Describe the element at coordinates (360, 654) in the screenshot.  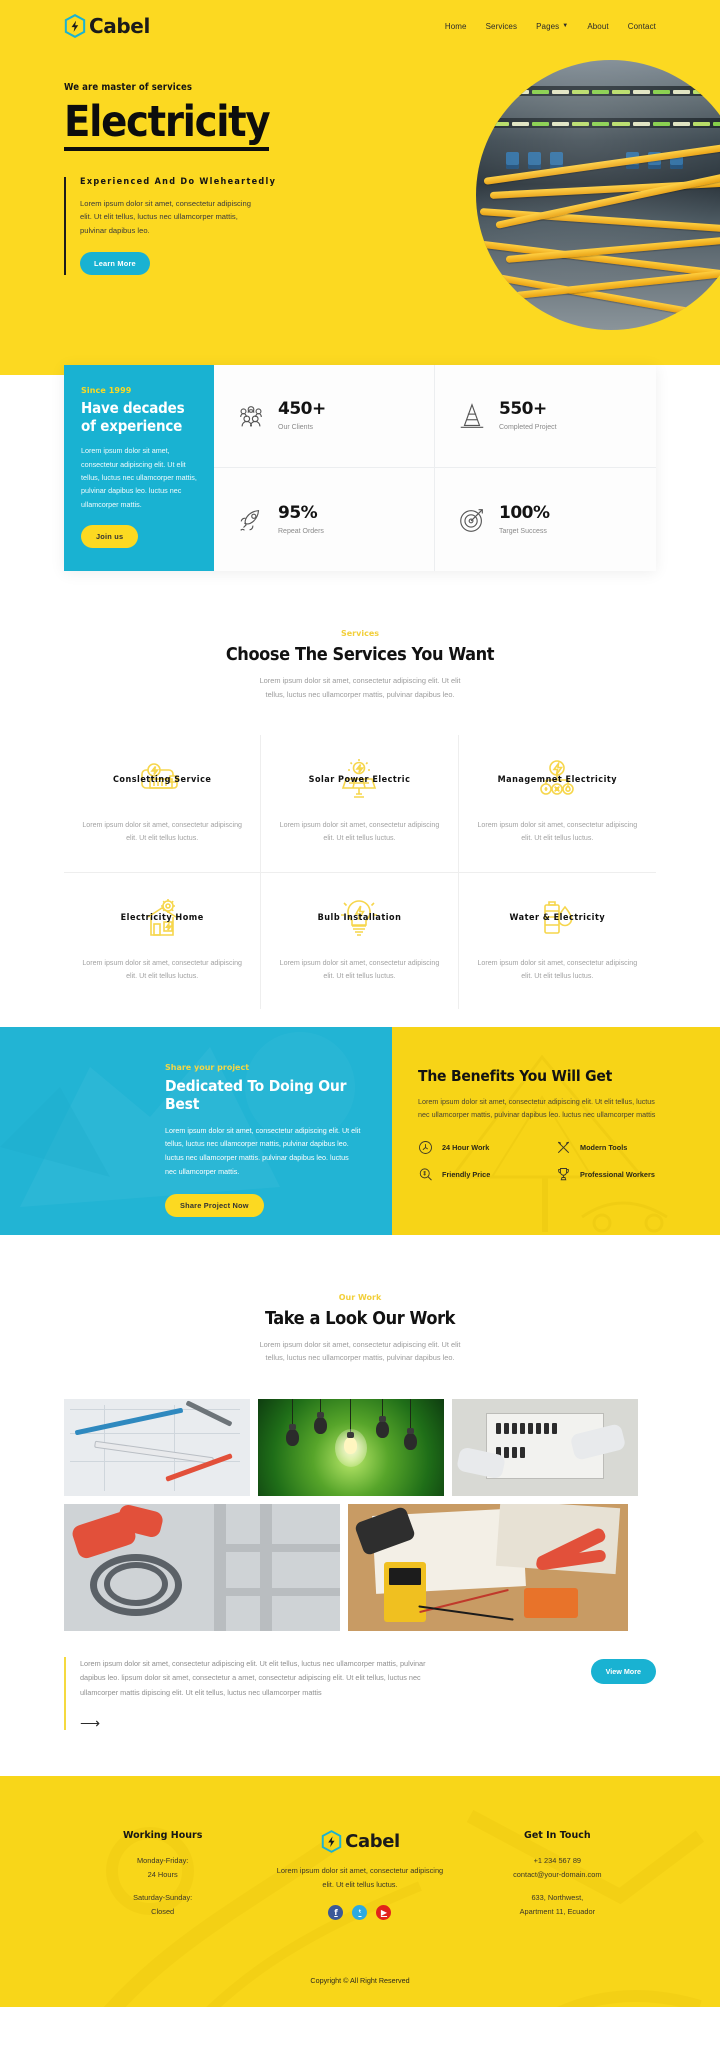
I see `services-title: Choose The Services You Want` at that location.